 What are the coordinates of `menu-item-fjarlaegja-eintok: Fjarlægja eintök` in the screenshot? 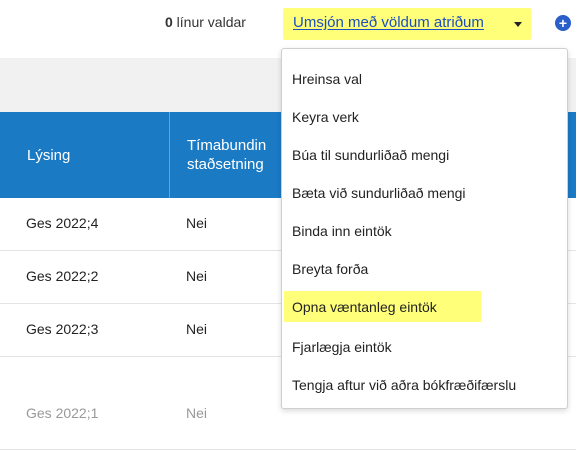 It's located at (424, 348).